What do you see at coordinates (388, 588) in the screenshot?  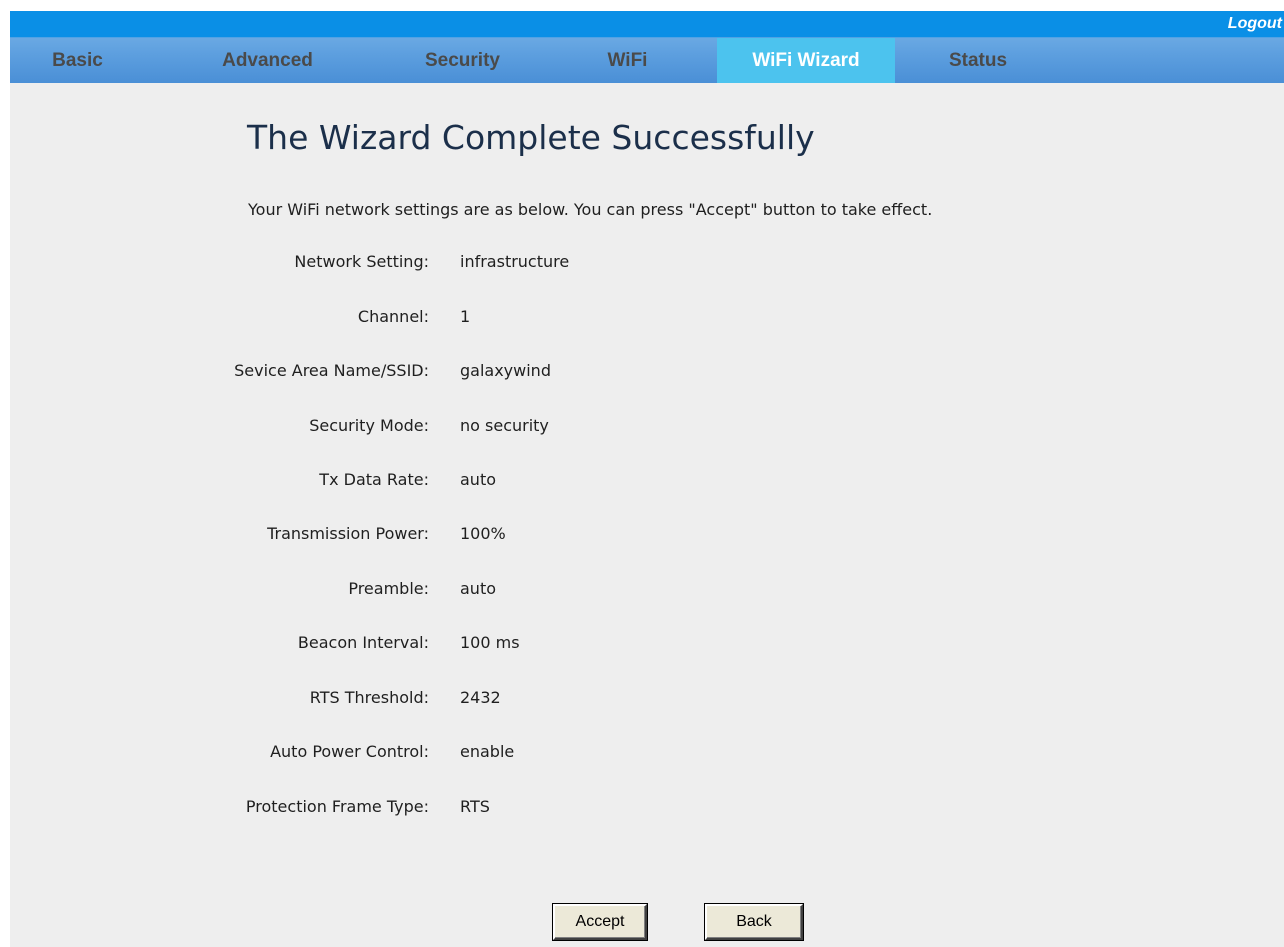 I see `setting-label: Preamble:` at bounding box center [388, 588].